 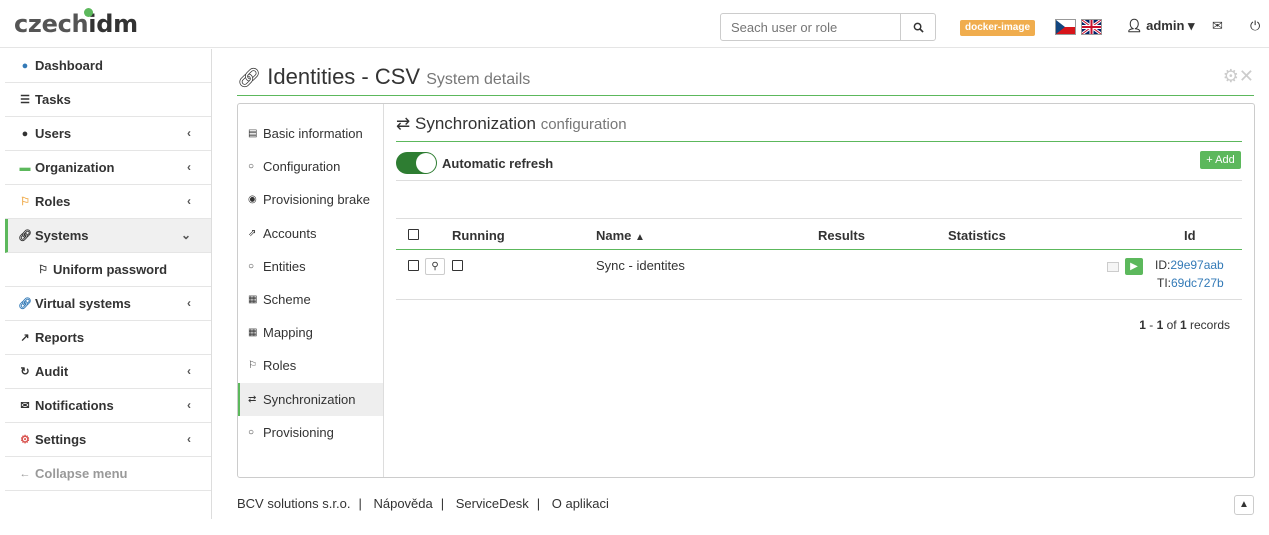 I want to click on ti-link: 69dc727b, so click(x=1197, y=283).